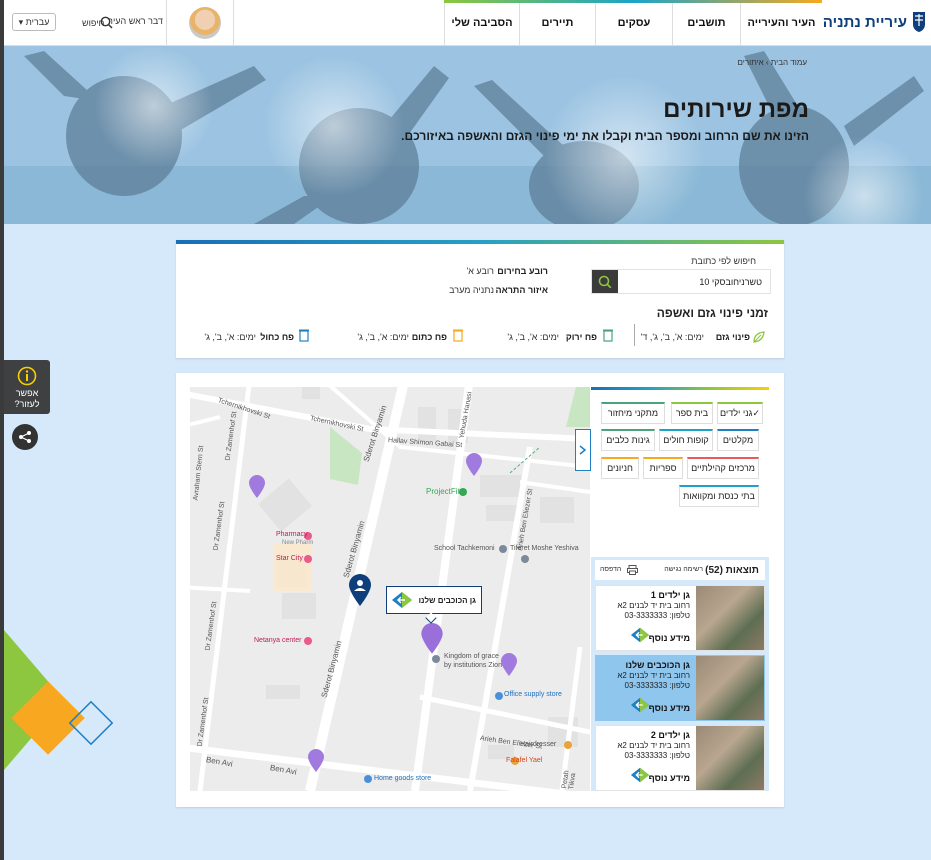 This screenshot has height=860, width=931. Describe the element at coordinates (432, 639) in the screenshot. I see `map-marker-selected-icon` at that location.